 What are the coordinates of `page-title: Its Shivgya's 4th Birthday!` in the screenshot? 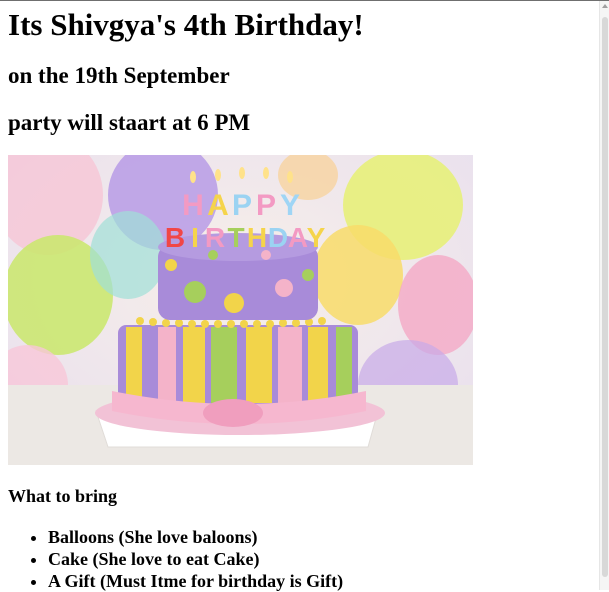 It's located at (186, 24).